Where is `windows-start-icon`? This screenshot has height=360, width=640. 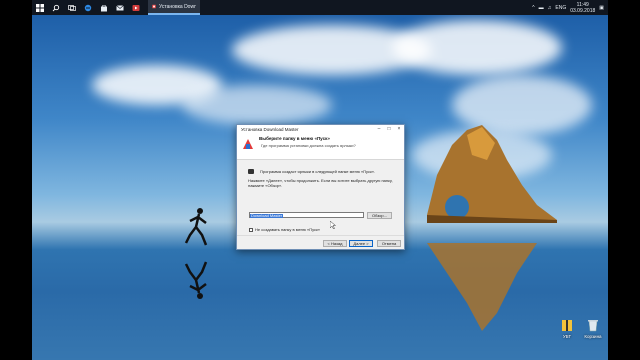
windows-start-icon is located at coordinates (40, 7).